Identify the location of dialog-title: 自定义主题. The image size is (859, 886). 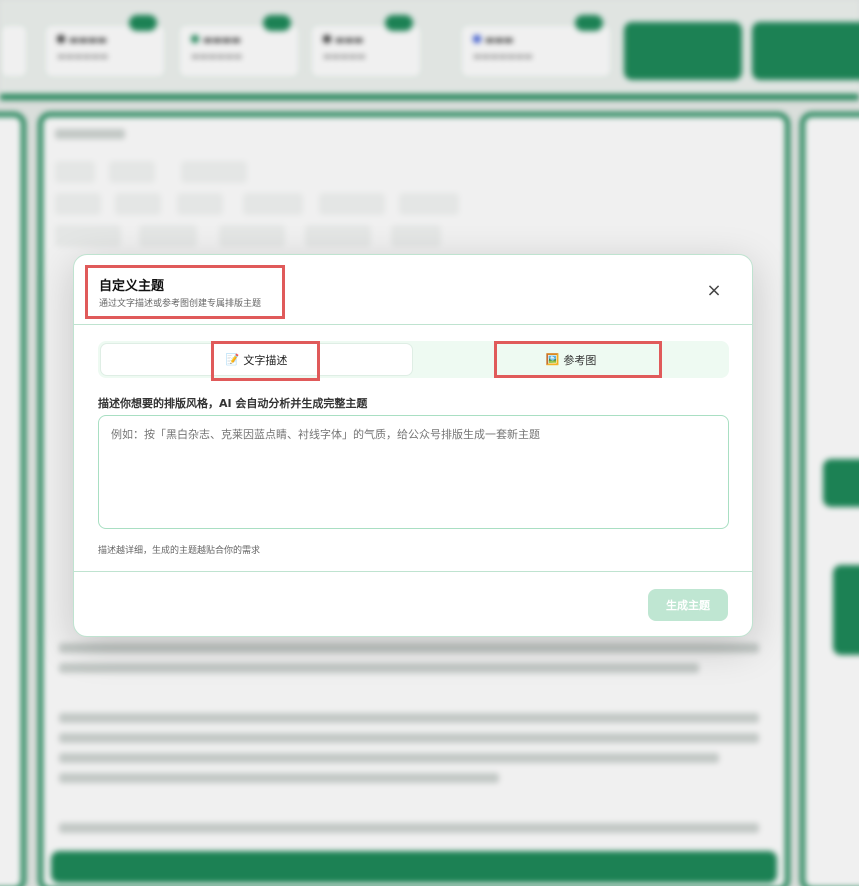
(132, 286).